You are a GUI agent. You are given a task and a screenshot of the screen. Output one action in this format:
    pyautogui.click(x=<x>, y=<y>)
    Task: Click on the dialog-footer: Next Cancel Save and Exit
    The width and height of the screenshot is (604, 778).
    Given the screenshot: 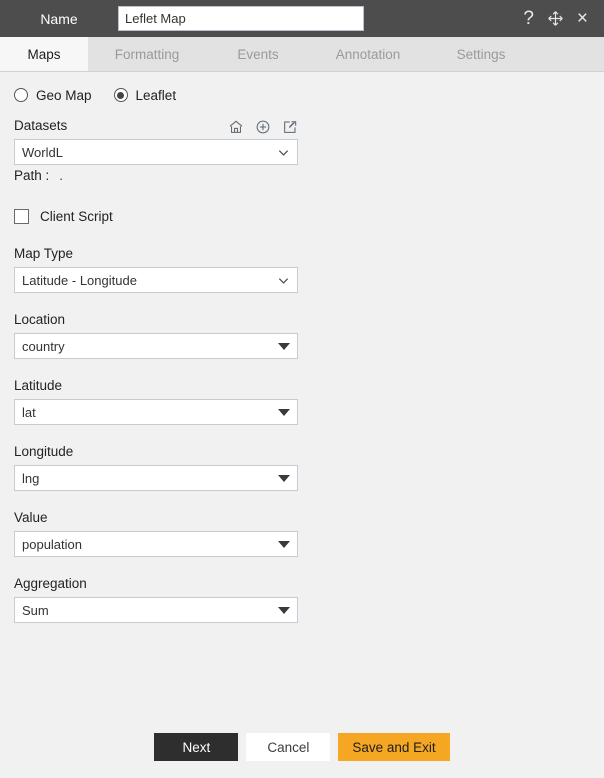 What is the action you would take?
    pyautogui.click(x=302, y=747)
    